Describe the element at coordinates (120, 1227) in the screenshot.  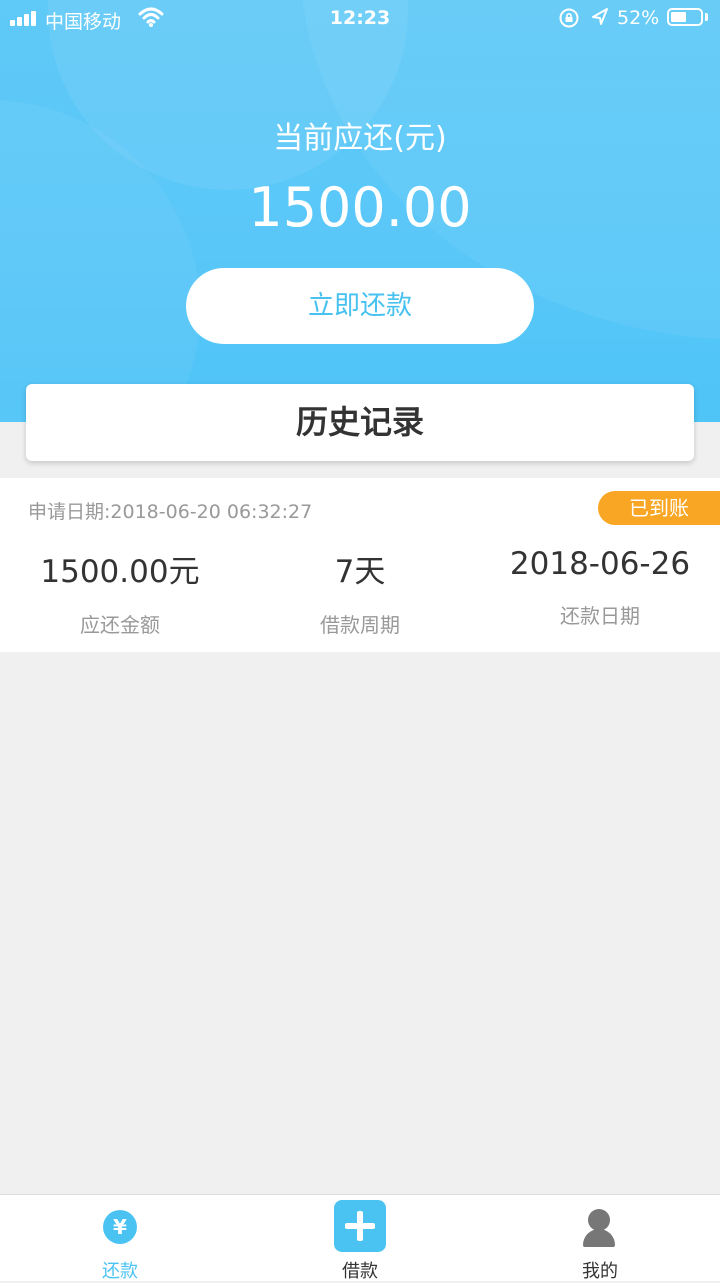
I see `yen-icon: ¥` at that location.